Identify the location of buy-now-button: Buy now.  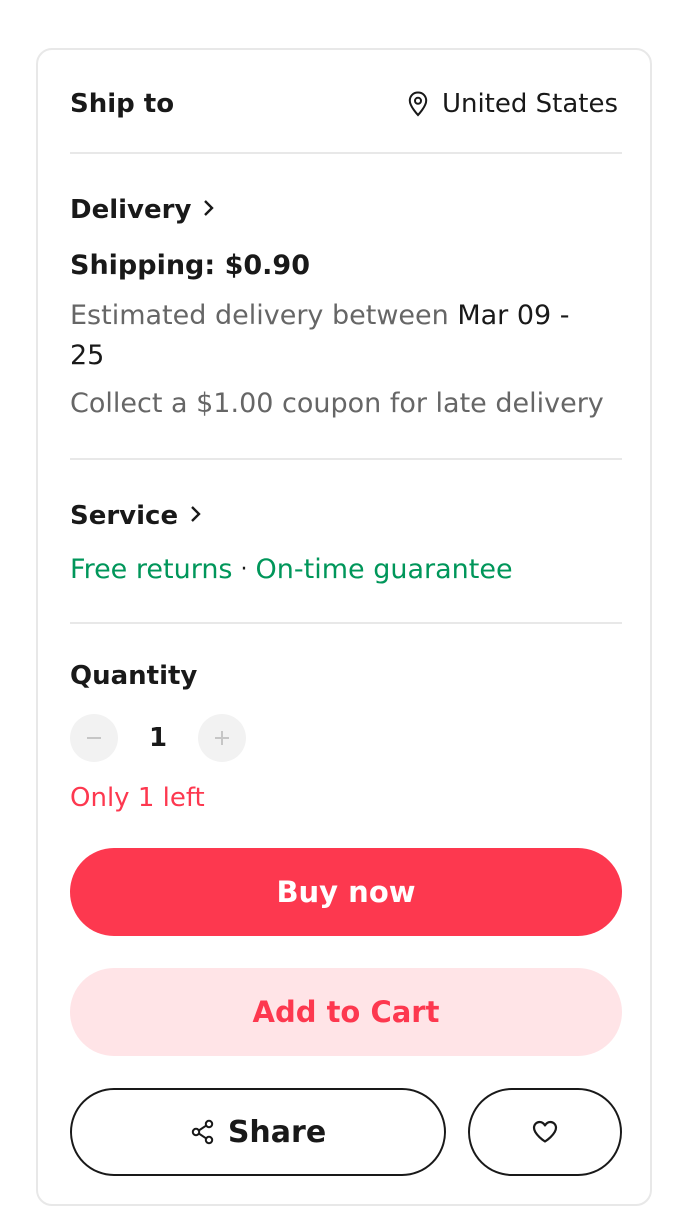
(346, 892).